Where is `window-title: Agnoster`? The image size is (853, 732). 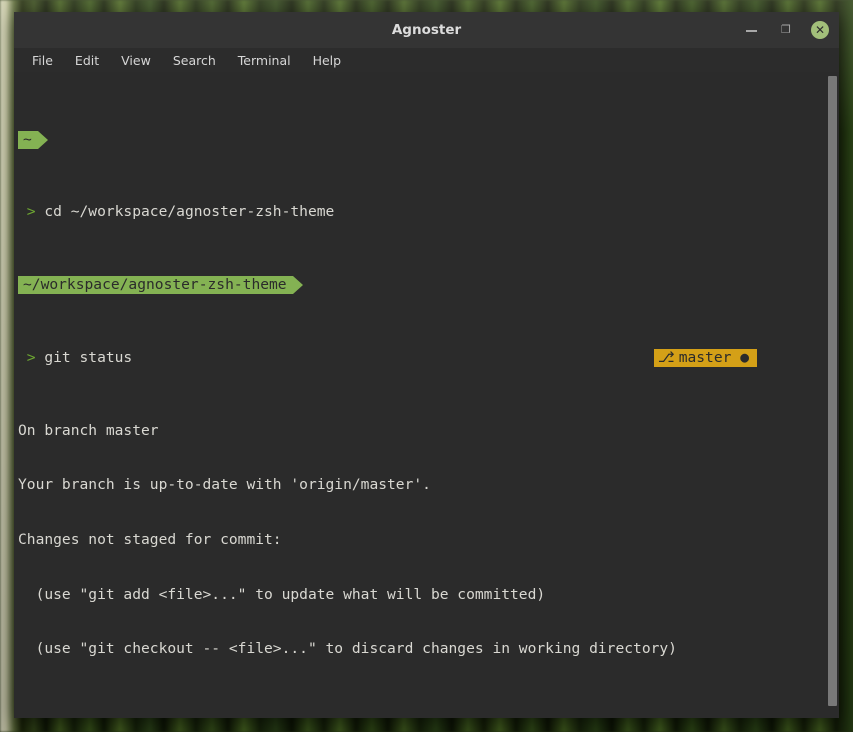 window-title: Agnoster is located at coordinates (426, 30).